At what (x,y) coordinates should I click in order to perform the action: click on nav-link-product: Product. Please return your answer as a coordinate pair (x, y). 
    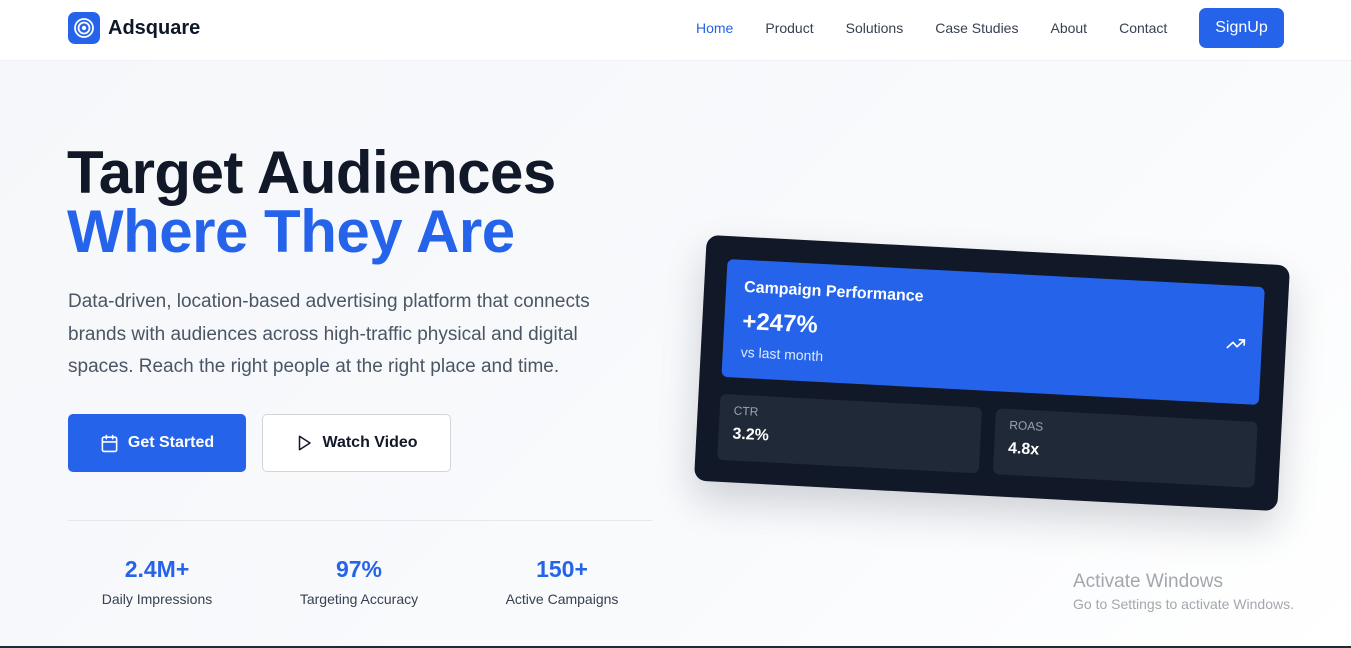
    Looking at the image, I should click on (789, 28).